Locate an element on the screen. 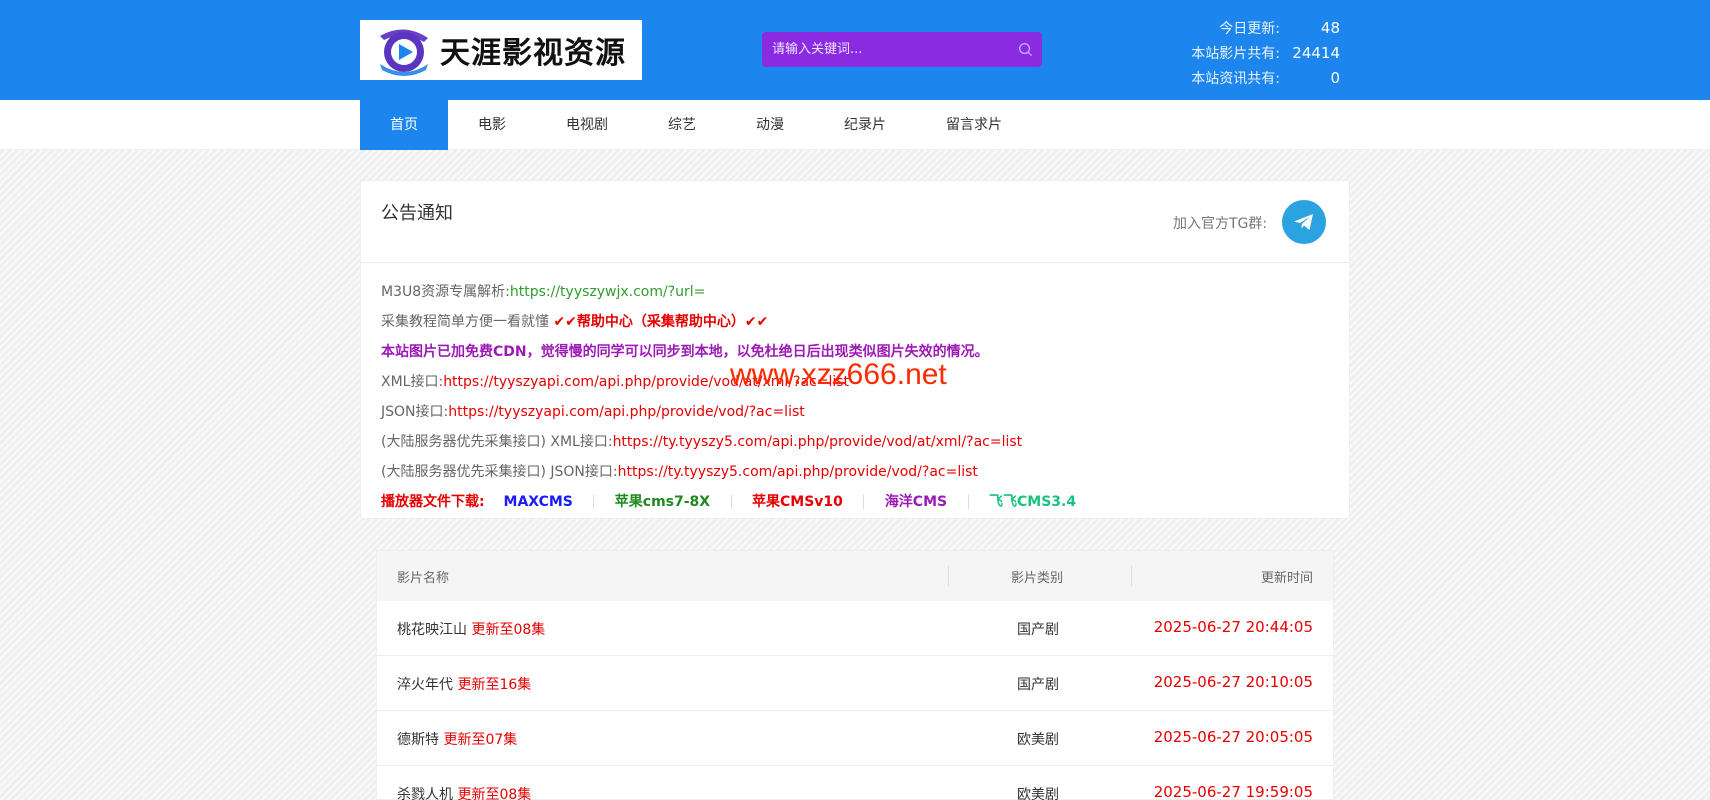 The image size is (1710, 800). telegram-button is located at coordinates (1304, 222).